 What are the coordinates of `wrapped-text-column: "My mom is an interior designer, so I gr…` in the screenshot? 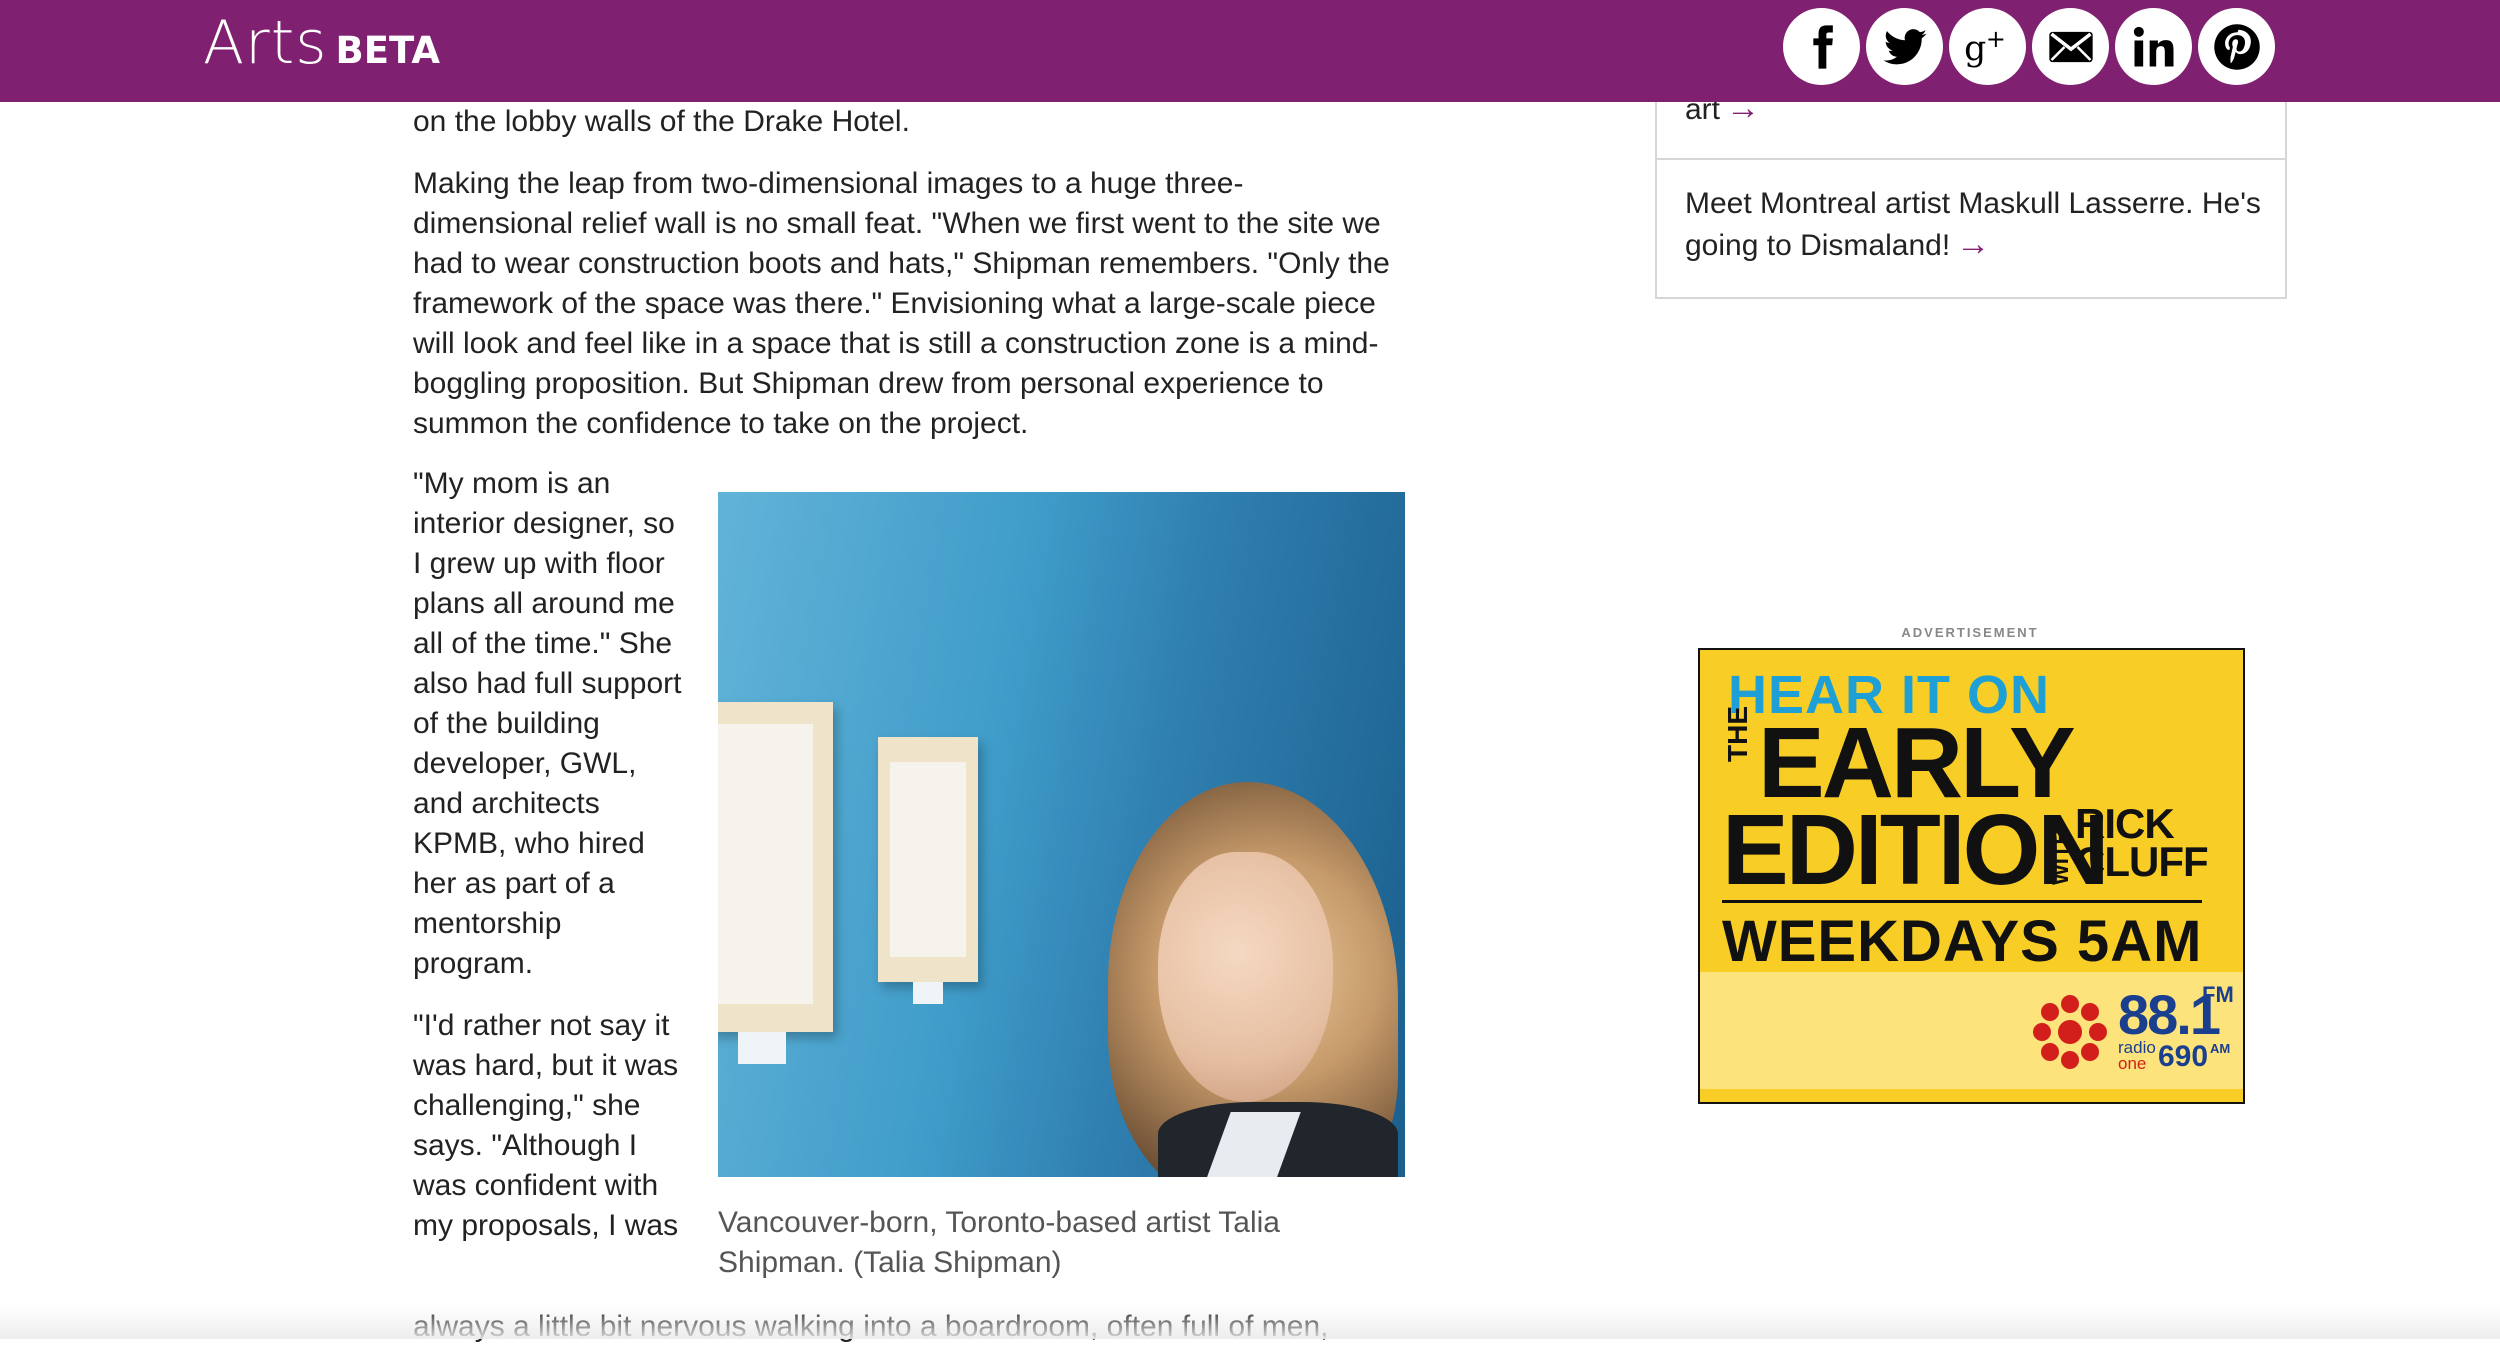 It's located at (548, 866).